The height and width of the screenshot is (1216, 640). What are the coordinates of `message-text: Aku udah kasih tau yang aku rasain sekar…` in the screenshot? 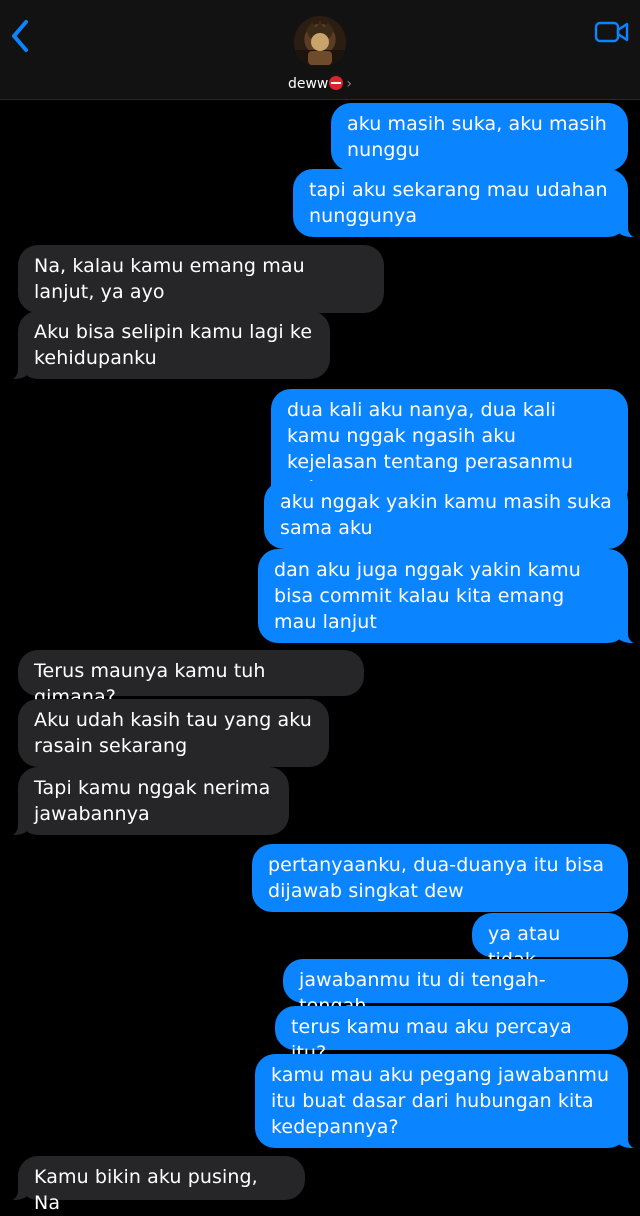 It's located at (173, 733).